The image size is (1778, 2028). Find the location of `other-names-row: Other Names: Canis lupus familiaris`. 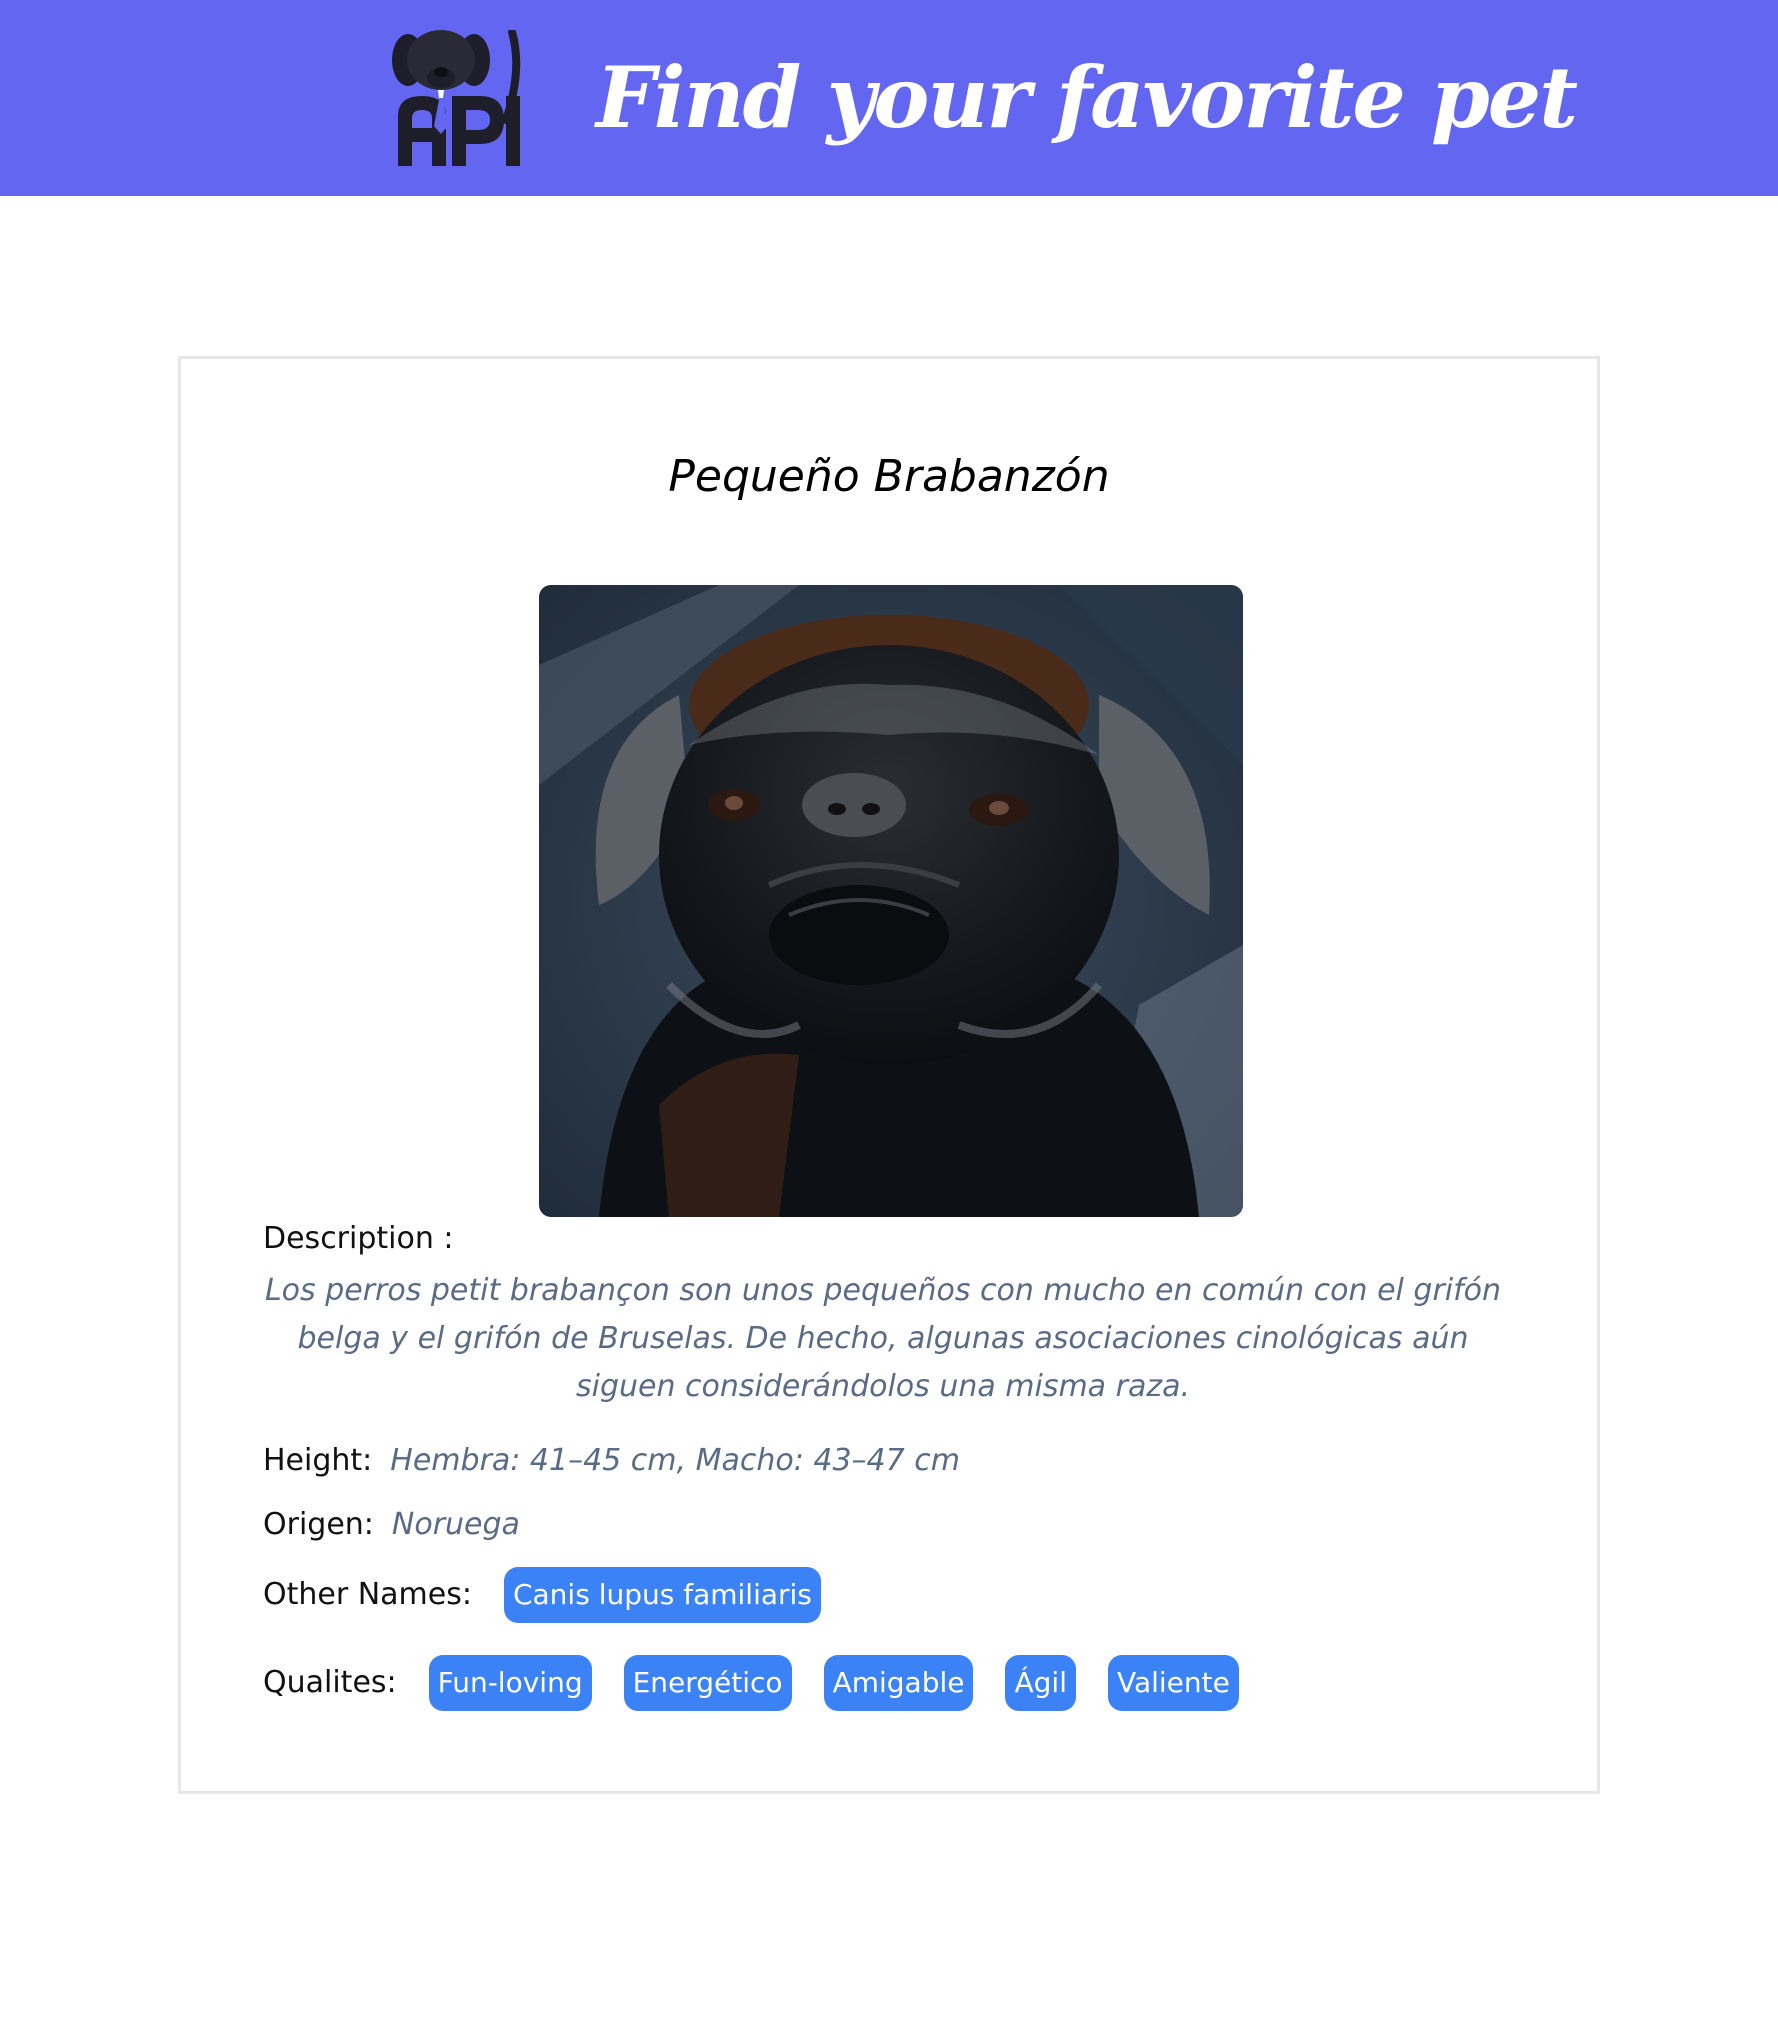

other-names-row: Other Names: Canis lupus familiaris is located at coordinates (558, 1595).